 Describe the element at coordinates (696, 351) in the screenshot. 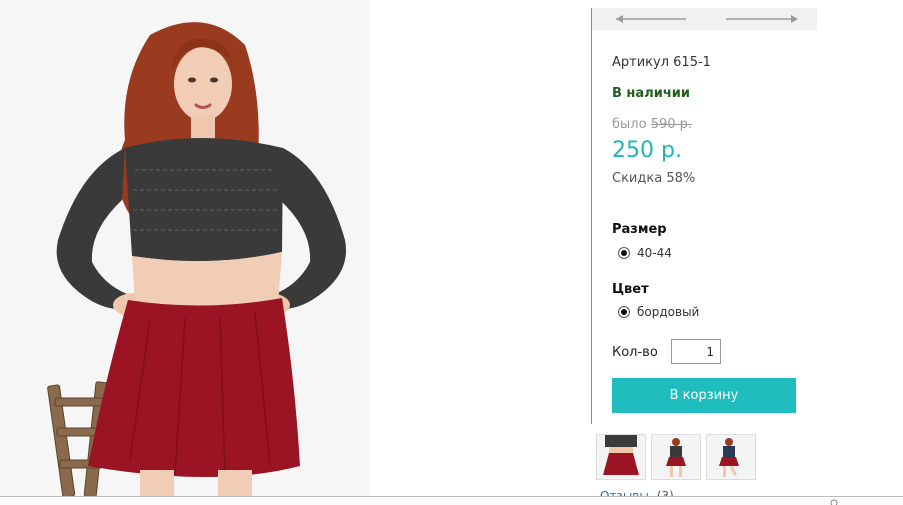

I see `quantity-input` at that location.